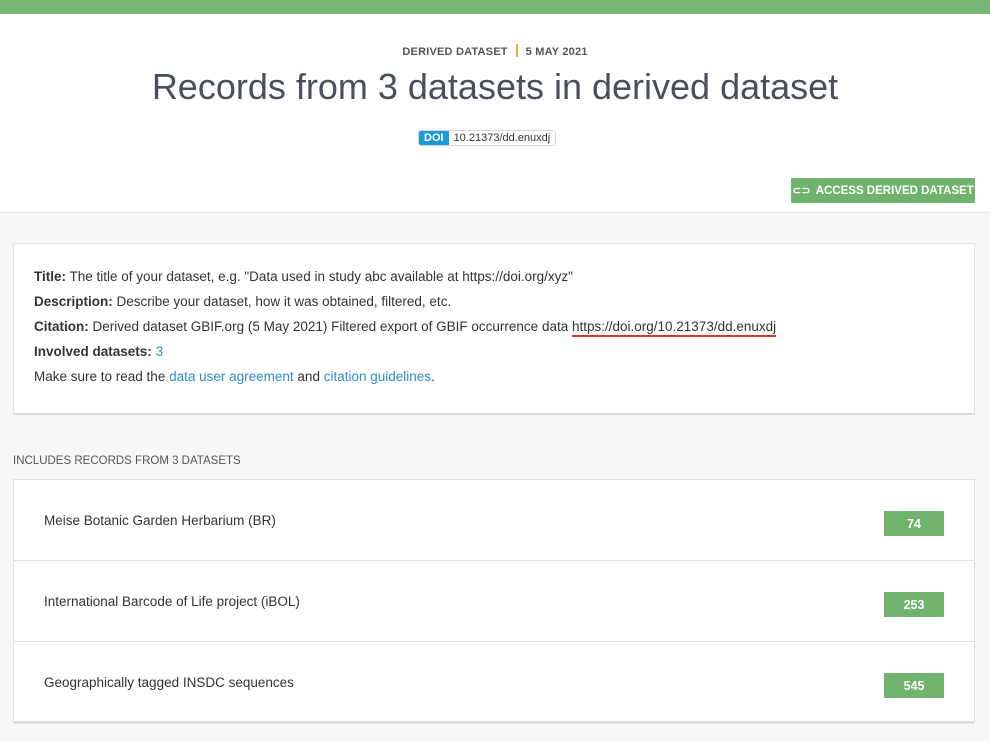  What do you see at coordinates (914, 685) in the screenshot?
I see `record-count-badge: 545` at bounding box center [914, 685].